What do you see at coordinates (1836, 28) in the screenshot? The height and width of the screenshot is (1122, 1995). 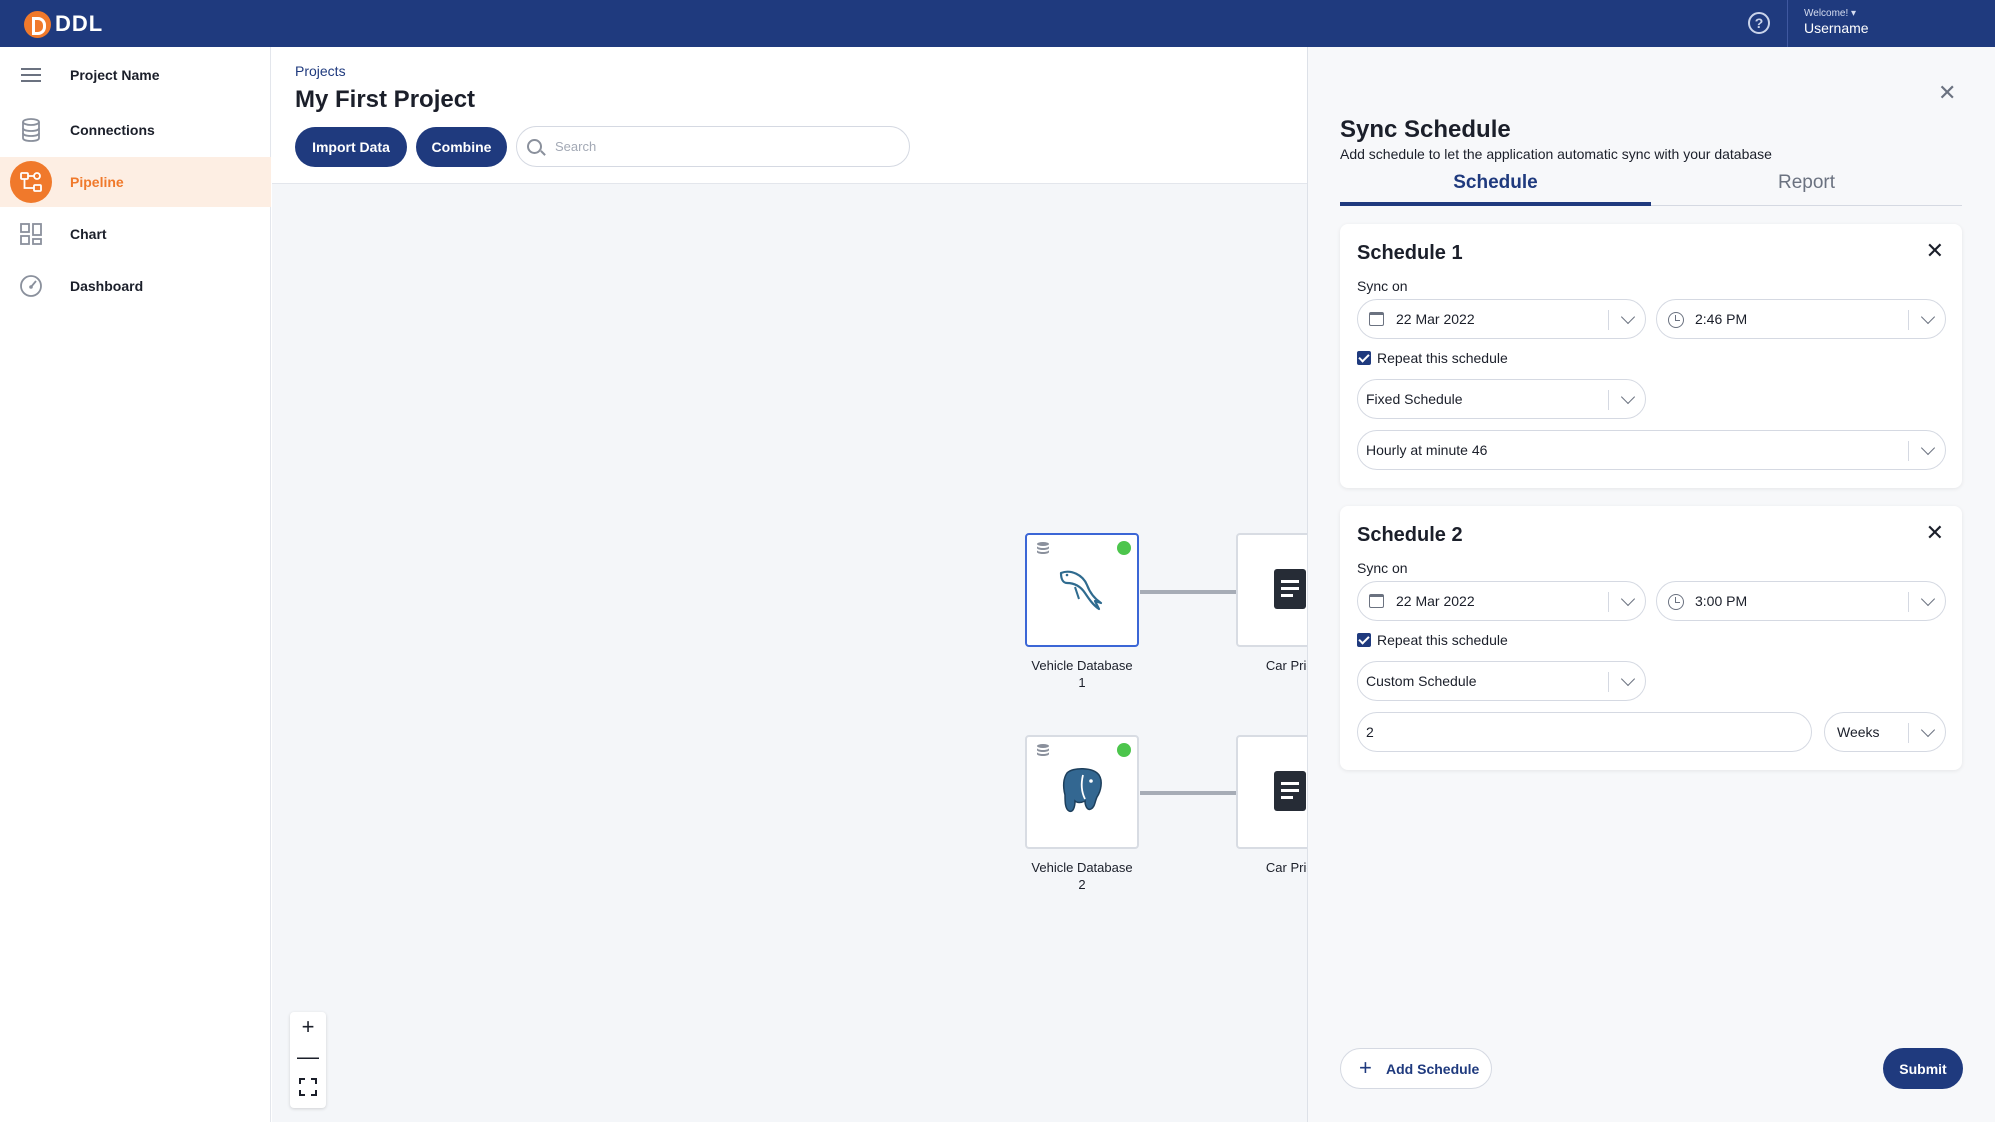 I see `username: Username` at bounding box center [1836, 28].